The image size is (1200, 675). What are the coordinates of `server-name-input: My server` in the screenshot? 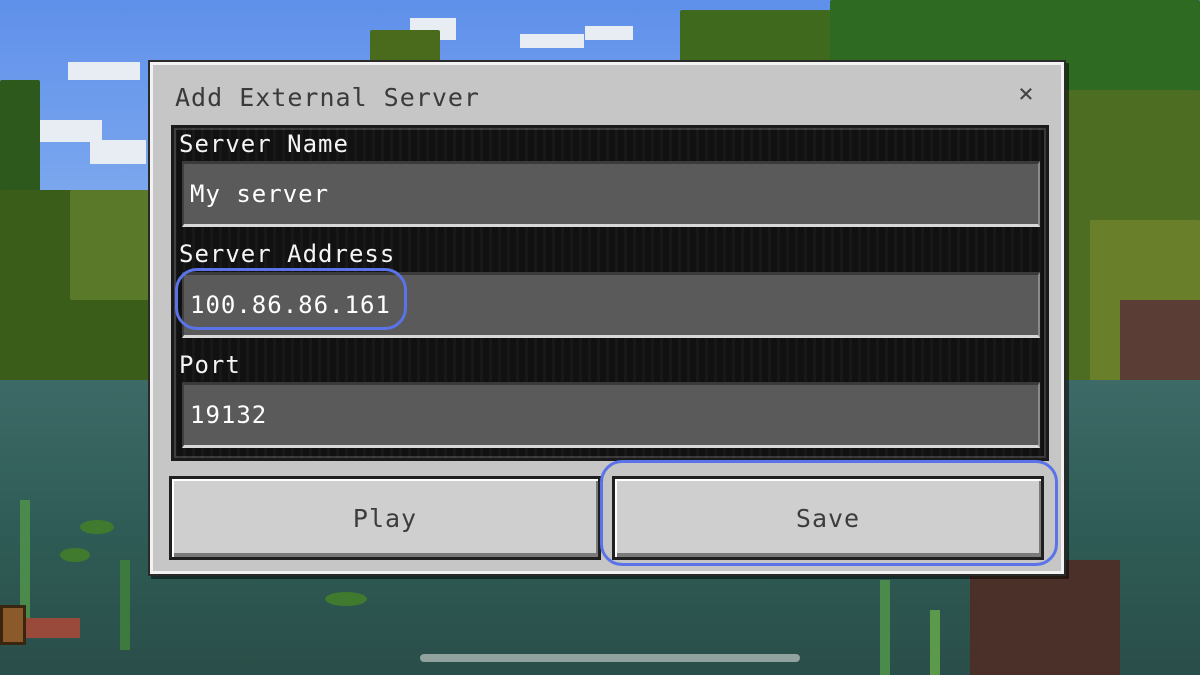 It's located at (611, 194).